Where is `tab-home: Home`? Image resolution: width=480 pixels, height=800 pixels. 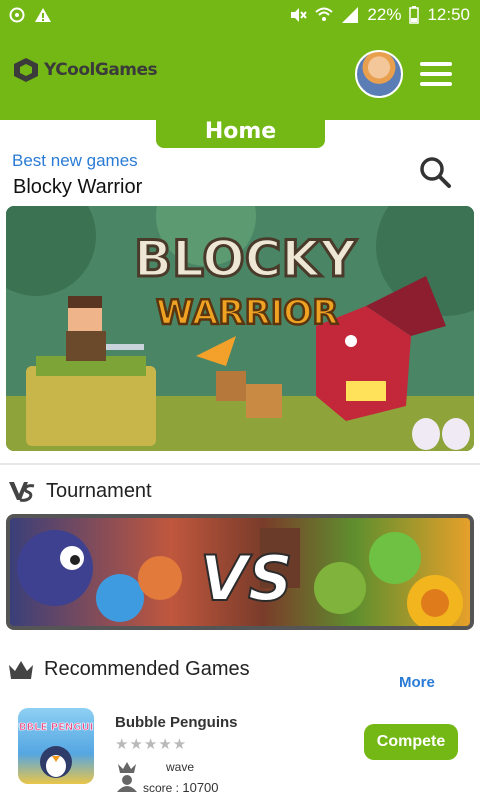
tab-home: Home is located at coordinates (240, 133).